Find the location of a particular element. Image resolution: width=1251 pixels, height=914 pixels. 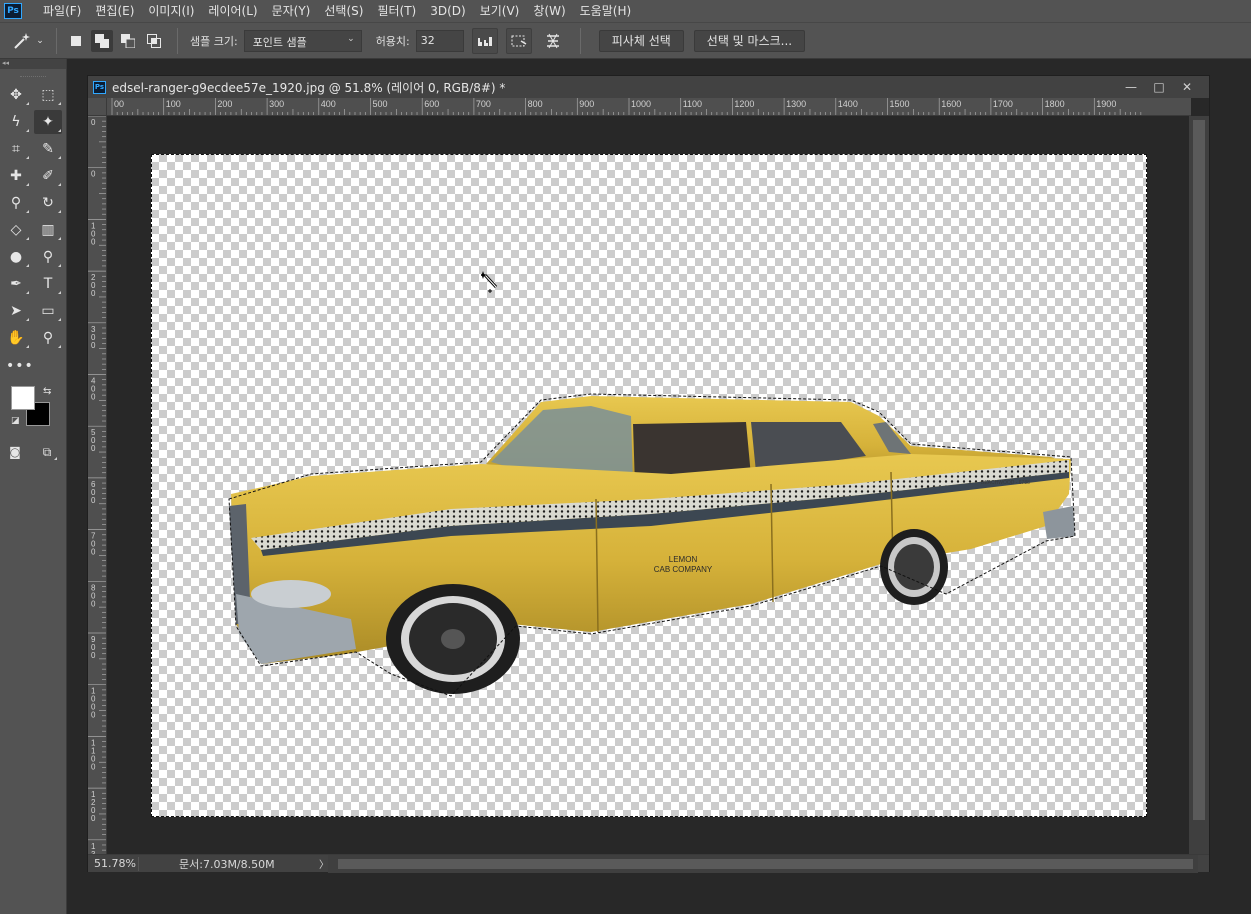

sample-all-layers-toggle is located at coordinates (553, 41).